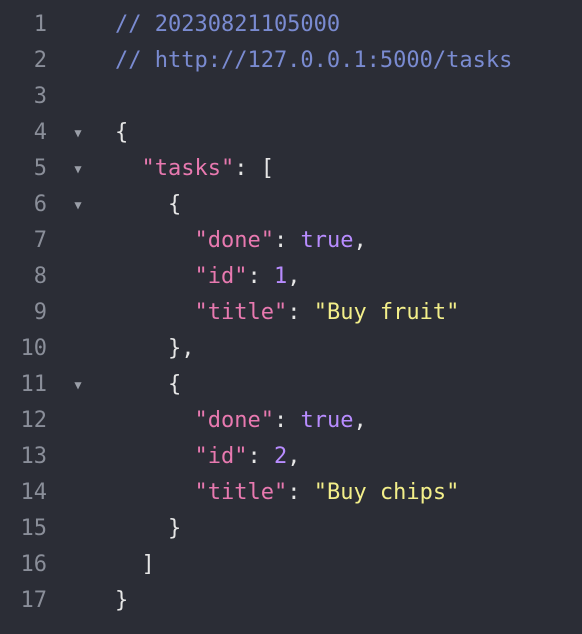  Describe the element at coordinates (291, 205) in the screenshot. I see `code-line: 6 ▼ {` at that location.